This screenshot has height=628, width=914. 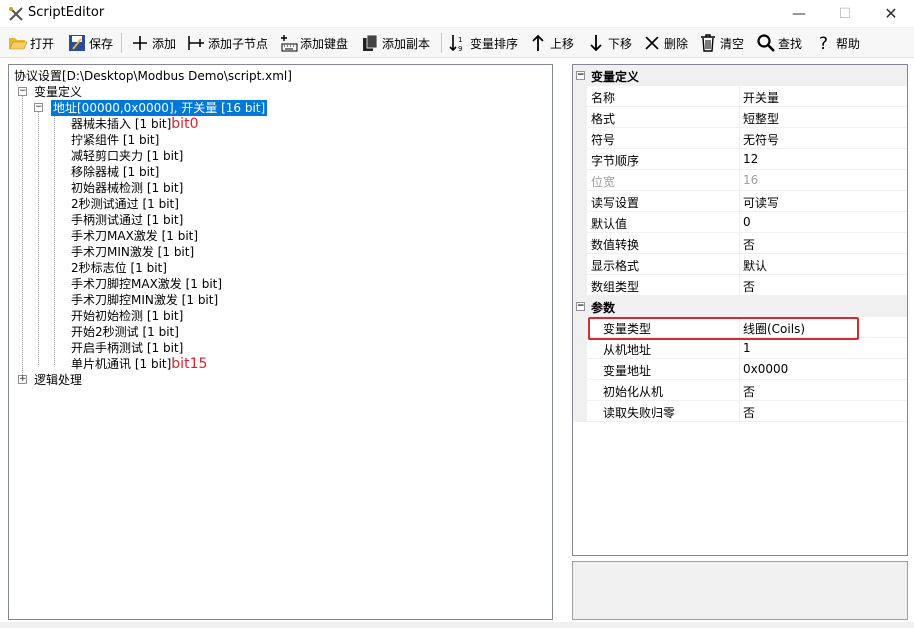 I want to click on arrow-up-icon, so click(x=538, y=42).